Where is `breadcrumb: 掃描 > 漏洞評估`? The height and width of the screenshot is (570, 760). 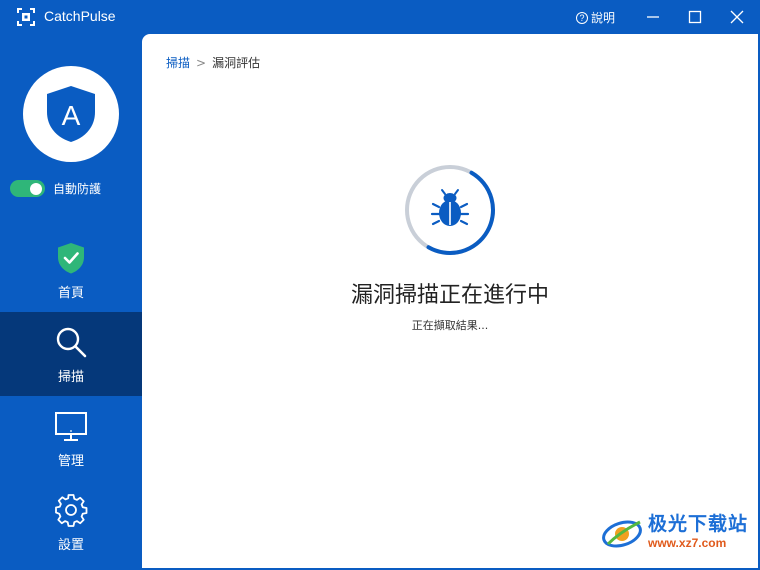
breadcrumb: 掃描 > 漏洞評估 is located at coordinates (213, 62).